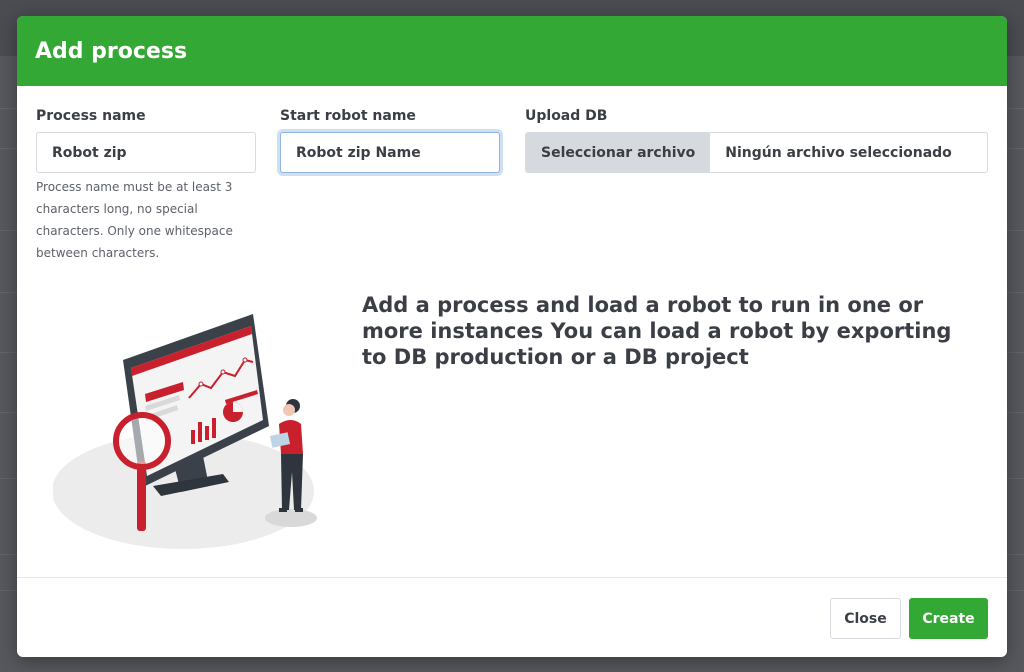 The height and width of the screenshot is (672, 1024). What do you see at coordinates (838, 152) in the screenshot?
I see `file-status-text: Ningún archivo seleccionado` at bounding box center [838, 152].